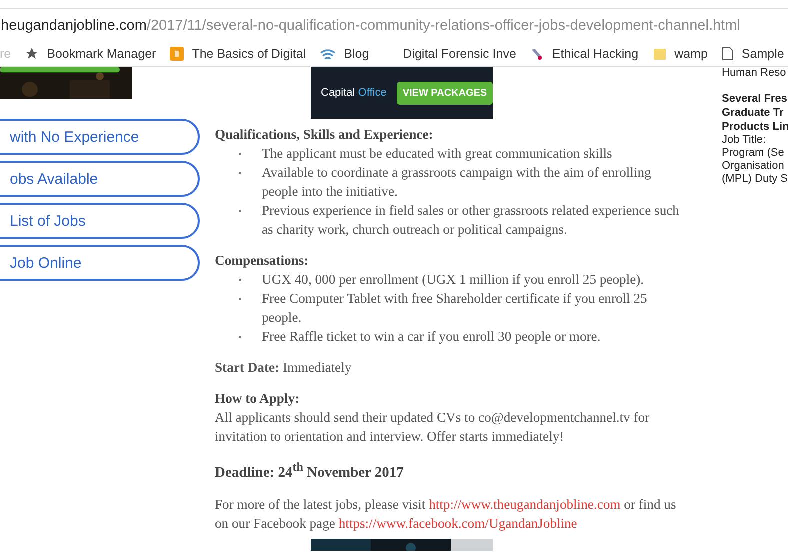  I want to click on list-item: Previous experience in field sales or other grassroots related experience such as charity work, church outreach or political campaigns., so click(471, 220).